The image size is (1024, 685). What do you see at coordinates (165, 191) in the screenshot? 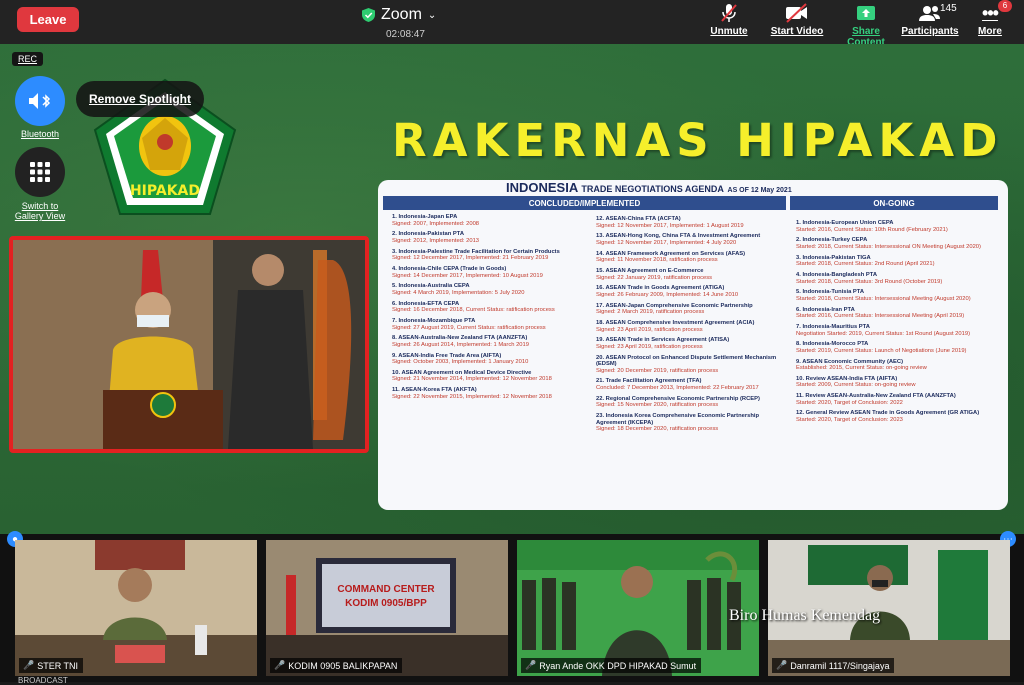
I see `logo-text: HIPAKAD` at bounding box center [165, 191].